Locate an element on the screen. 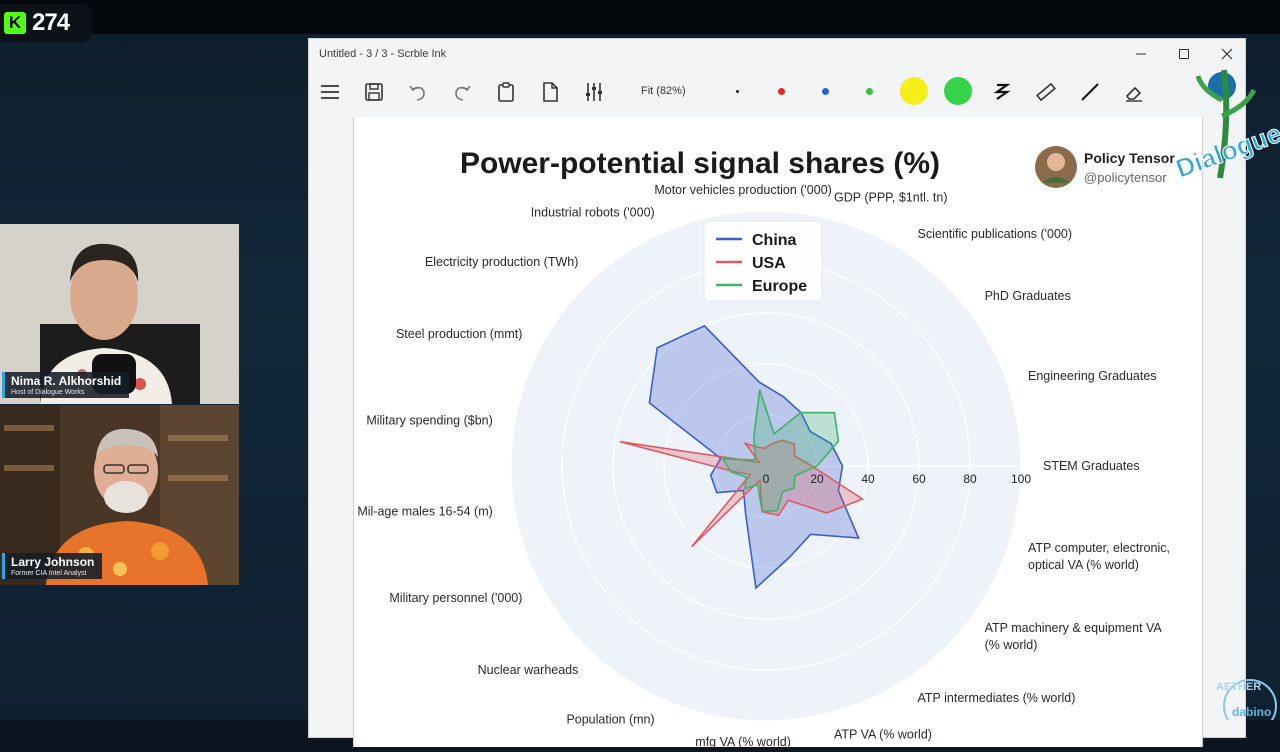 The image size is (1280, 752). stream-top-bar is located at coordinates (640, 17).